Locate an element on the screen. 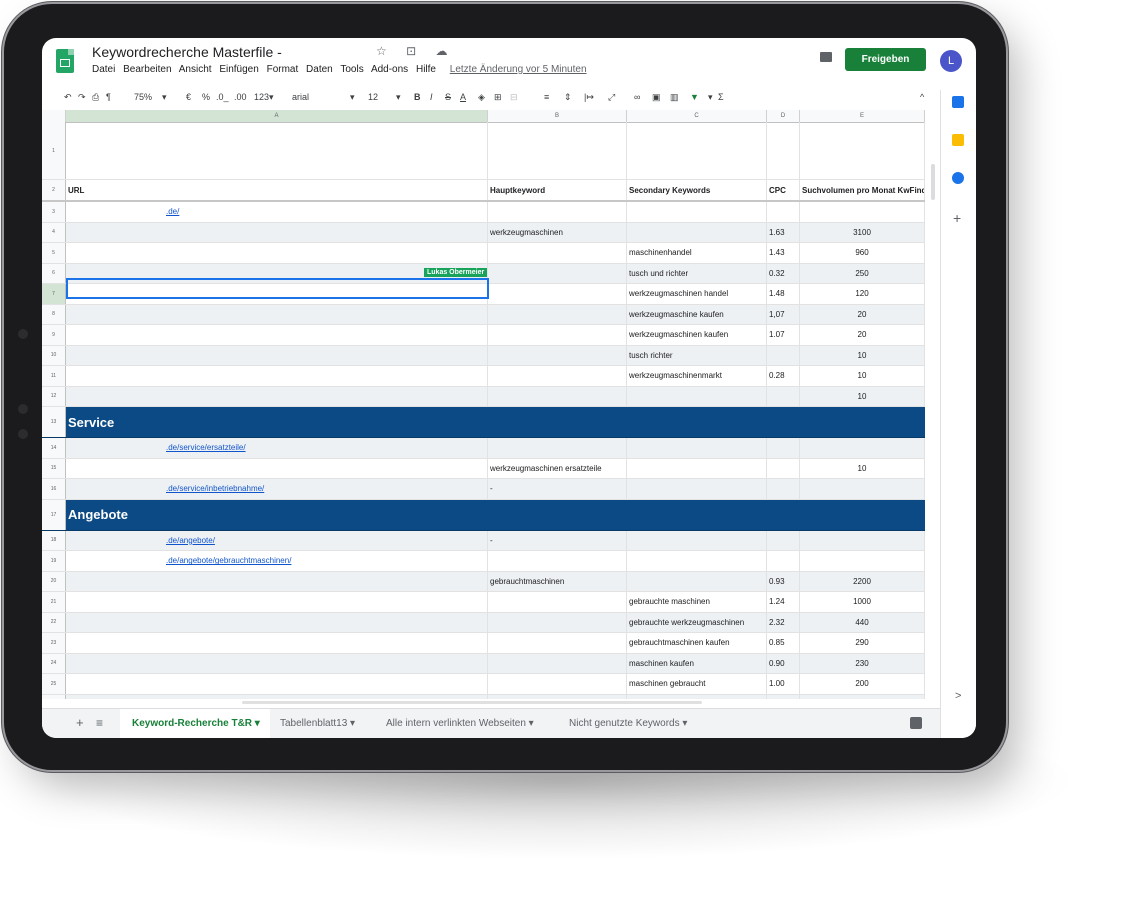  secondary-keyword-cell: gebrauchte maschinen kaufen is located at coordinates (697, 696).